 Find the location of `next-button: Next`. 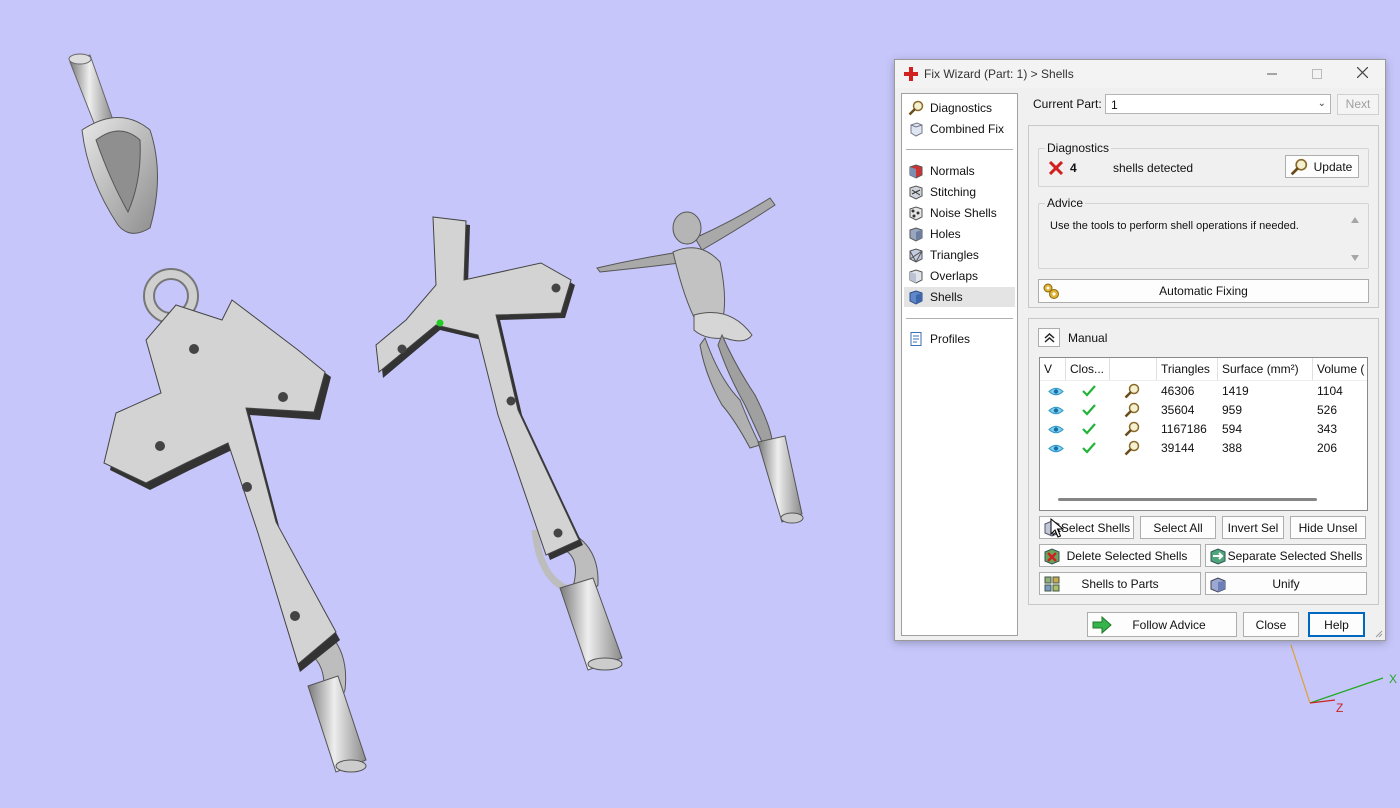

next-button: Next is located at coordinates (1358, 104).